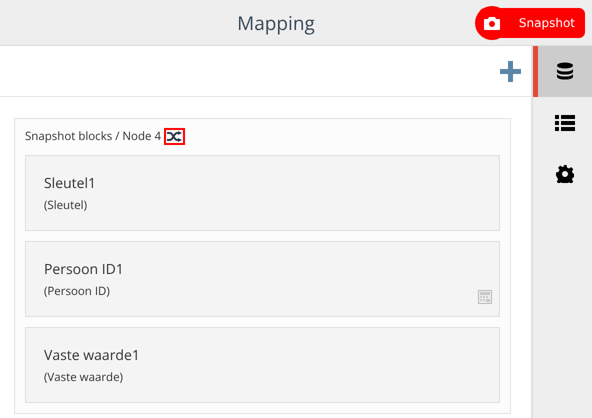  I want to click on block-name: Sleutel1, so click(71, 183).